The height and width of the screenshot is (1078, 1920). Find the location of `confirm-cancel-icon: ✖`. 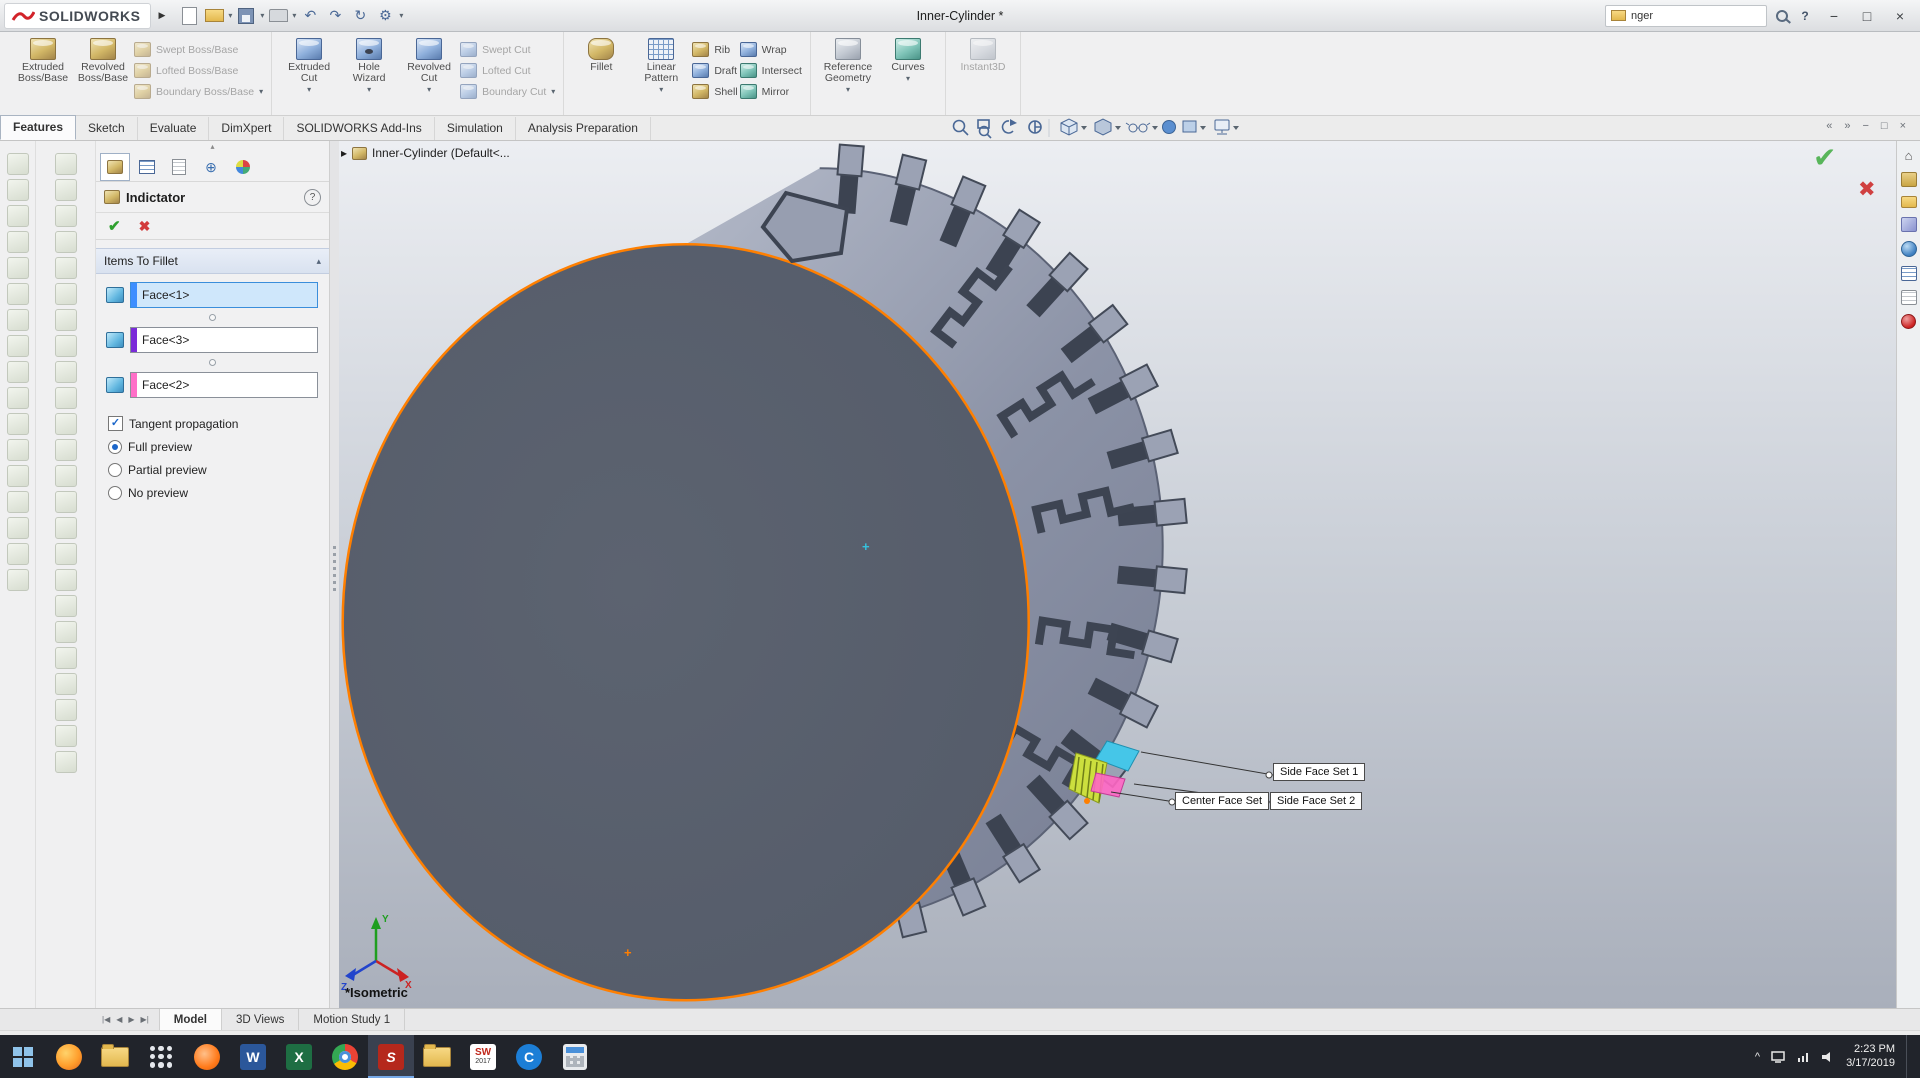

confirm-cancel-icon: ✖ is located at coordinates (1867, 189).